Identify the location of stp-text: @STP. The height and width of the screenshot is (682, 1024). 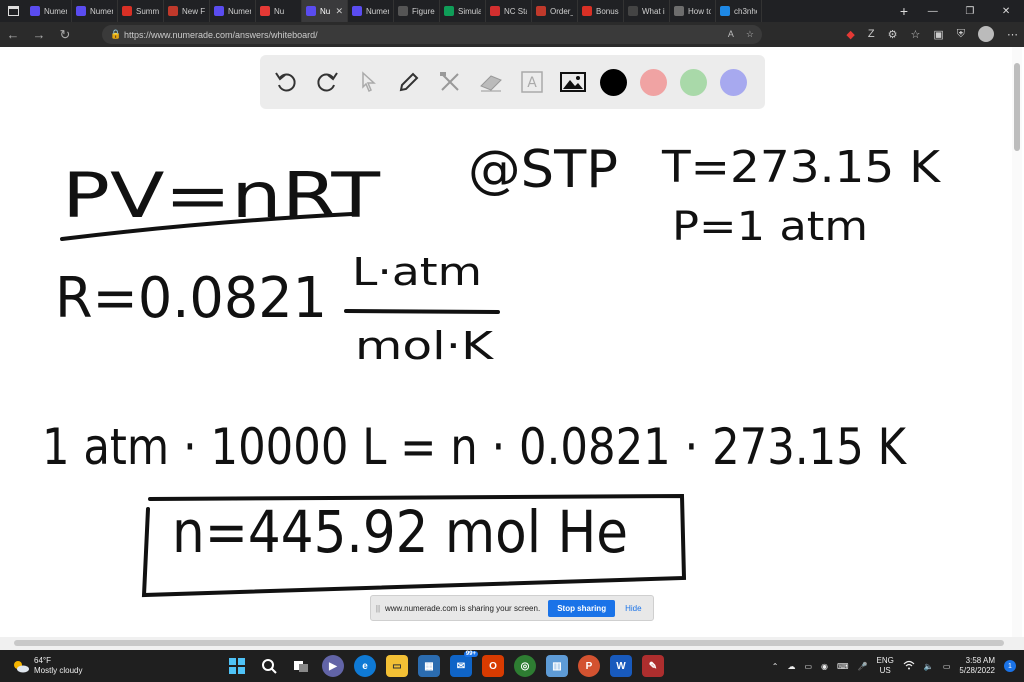
(543, 170).